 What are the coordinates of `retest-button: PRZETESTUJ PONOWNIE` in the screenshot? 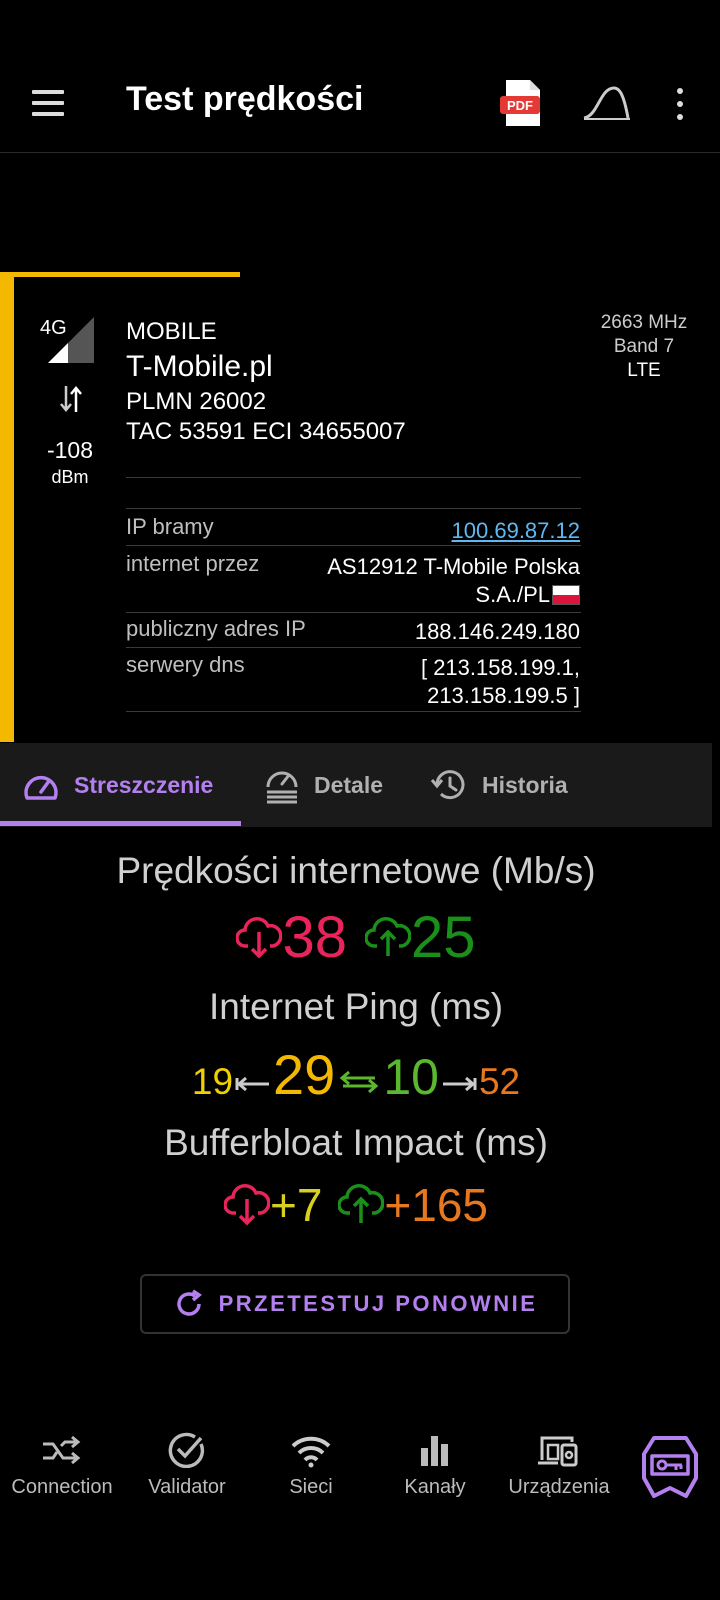 It's located at (355, 1304).